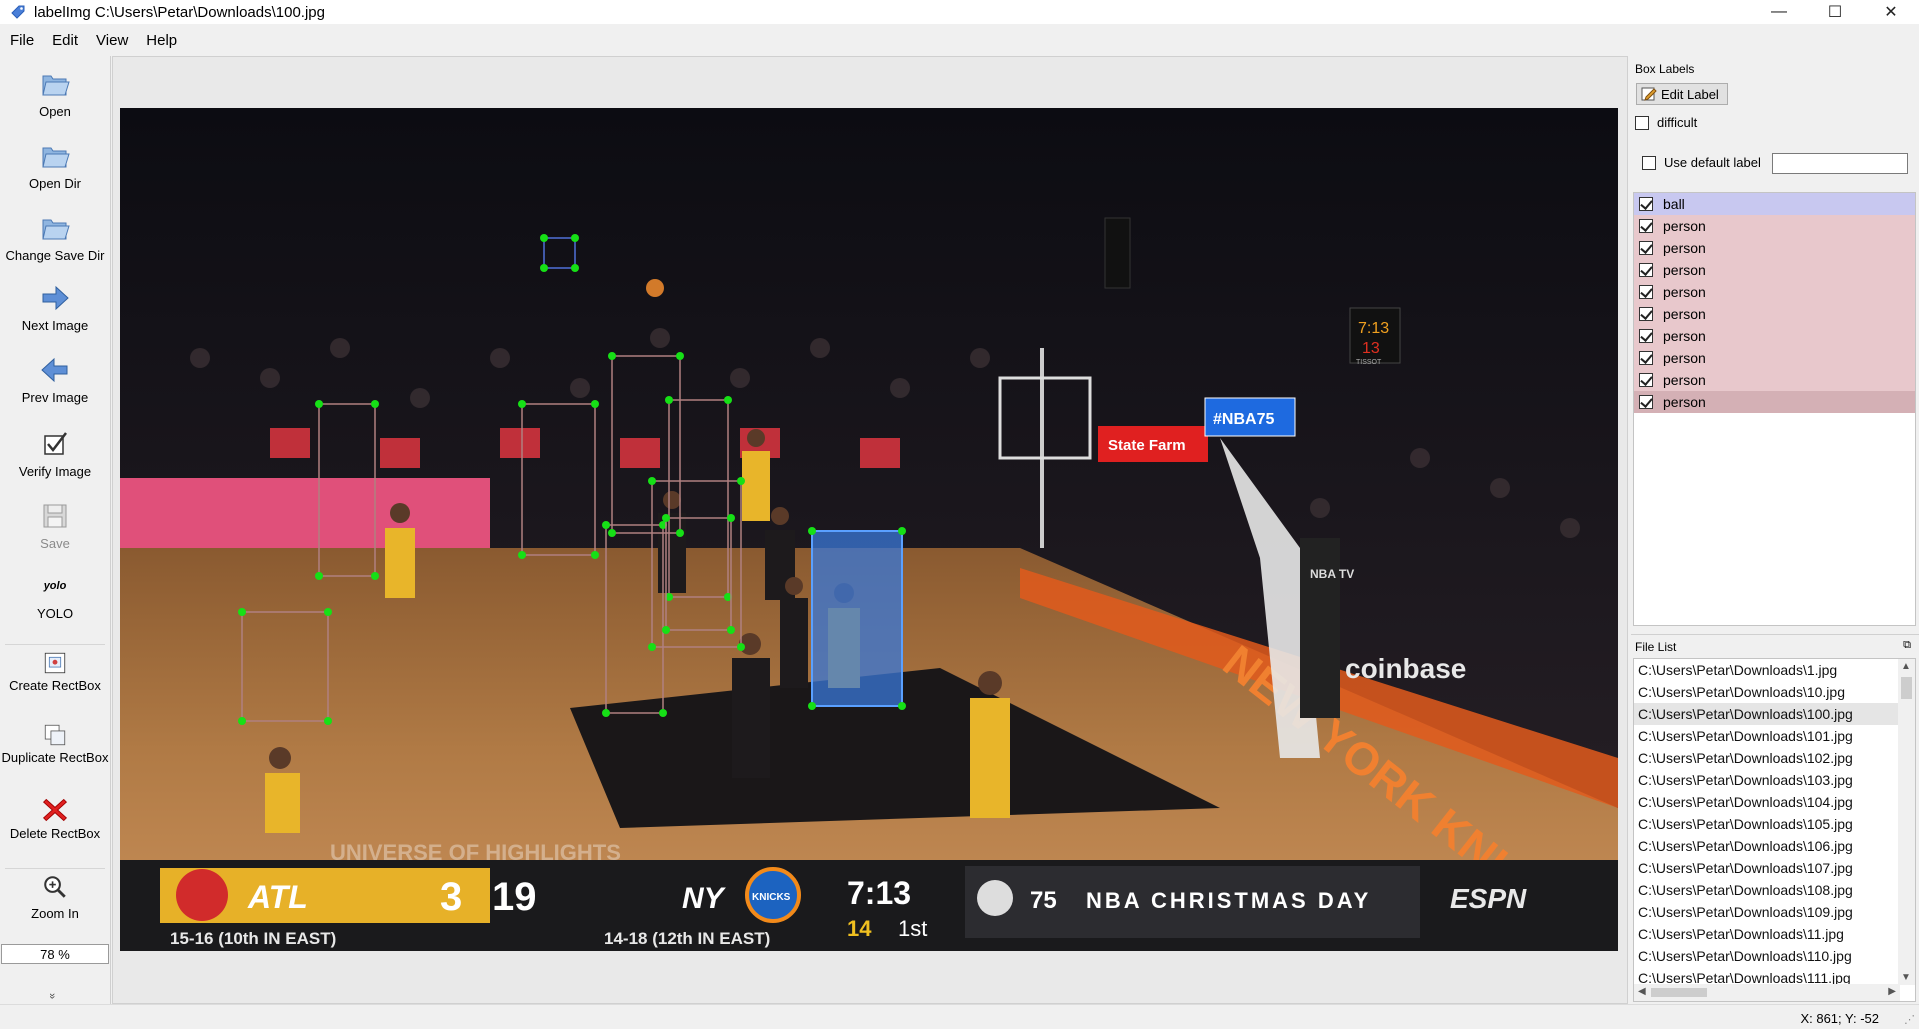 This screenshot has width=1919, height=1029. I want to click on scroll-left-icon: ◀, so click(1642, 991).